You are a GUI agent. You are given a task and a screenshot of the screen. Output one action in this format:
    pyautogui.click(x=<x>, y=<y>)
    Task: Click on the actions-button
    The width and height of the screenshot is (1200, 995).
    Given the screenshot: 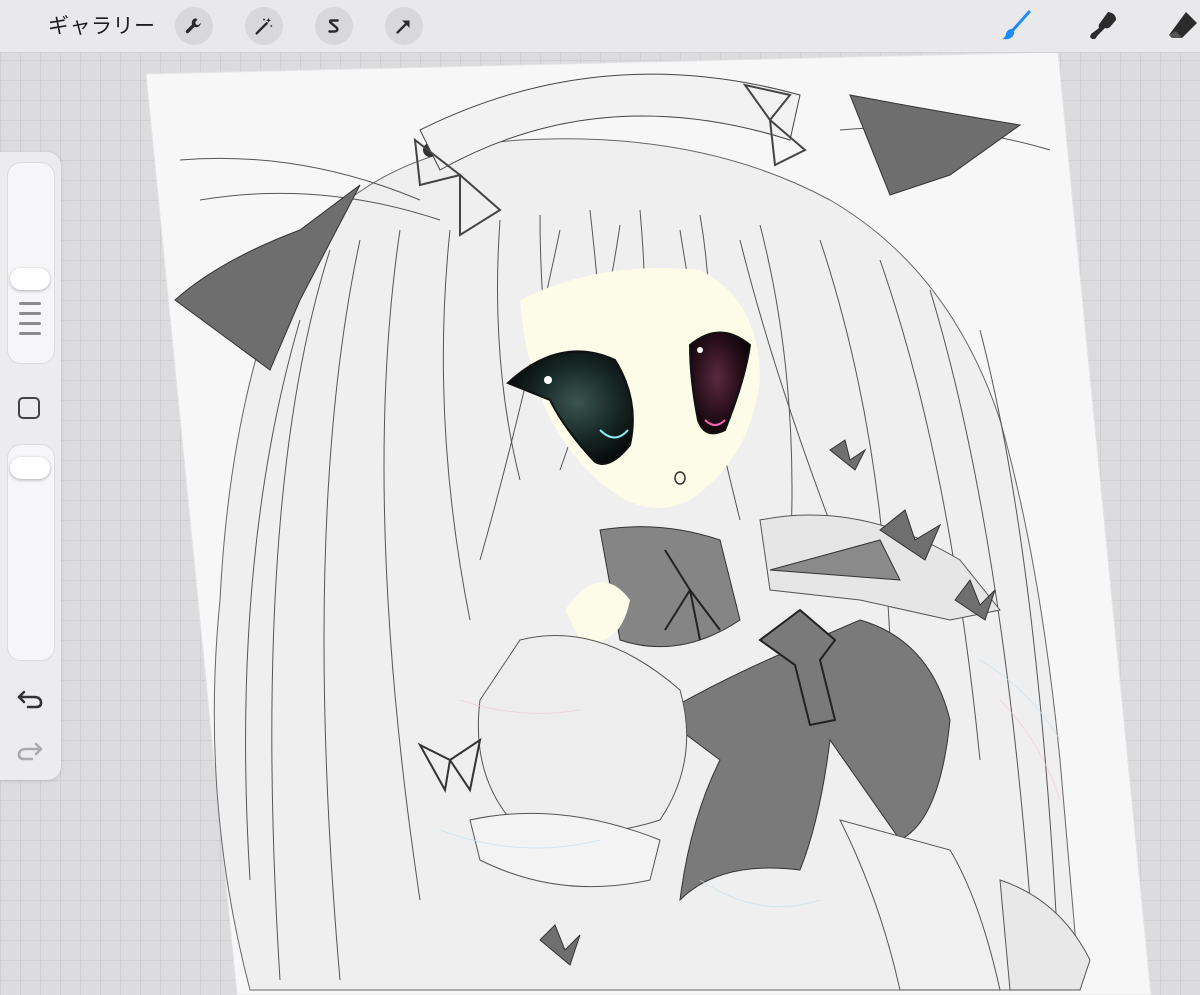 What is the action you would take?
    pyautogui.click(x=194, y=26)
    